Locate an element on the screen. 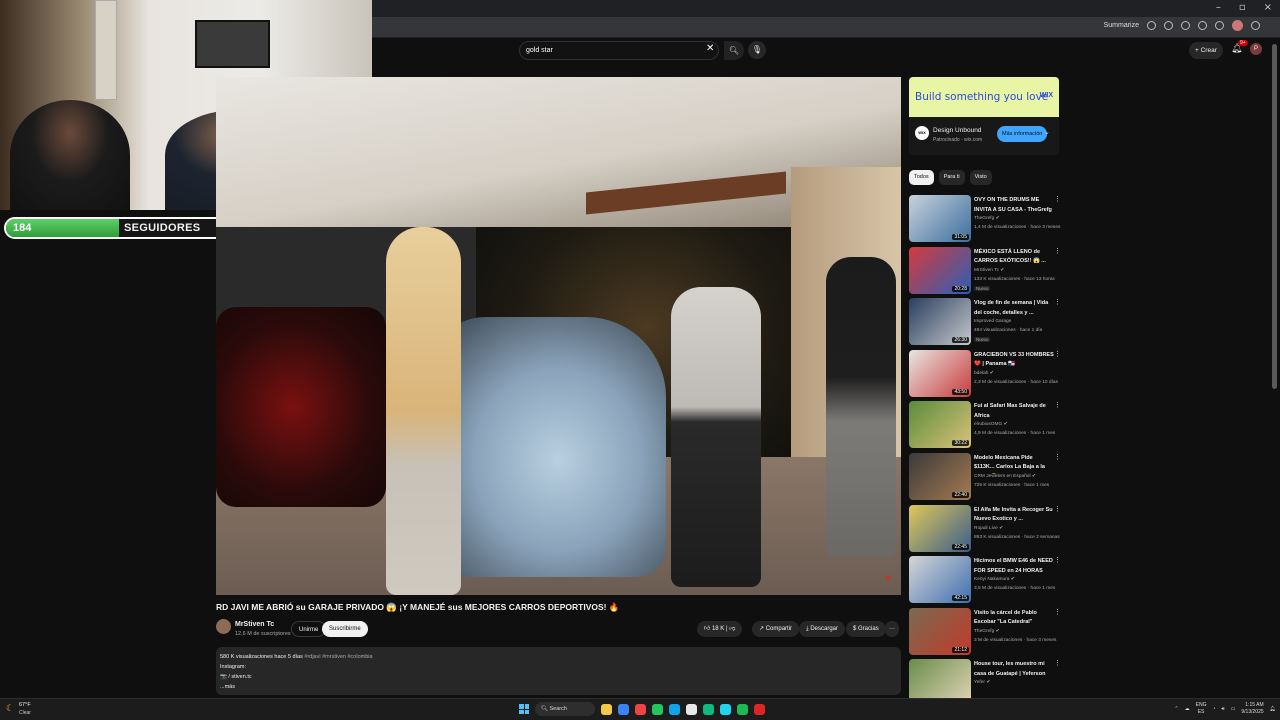 Image resolution: width=1280 pixels, height=720 pixels. onedrive-icon: ☁ is located at coordinates (1187, 709).